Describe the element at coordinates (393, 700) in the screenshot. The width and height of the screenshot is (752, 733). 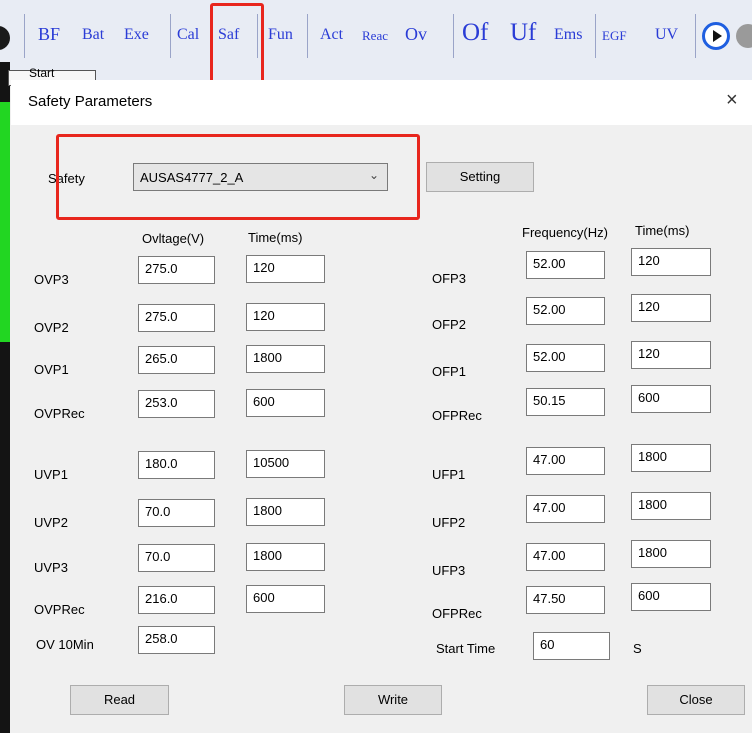
I see `write-button: Write` at that location.